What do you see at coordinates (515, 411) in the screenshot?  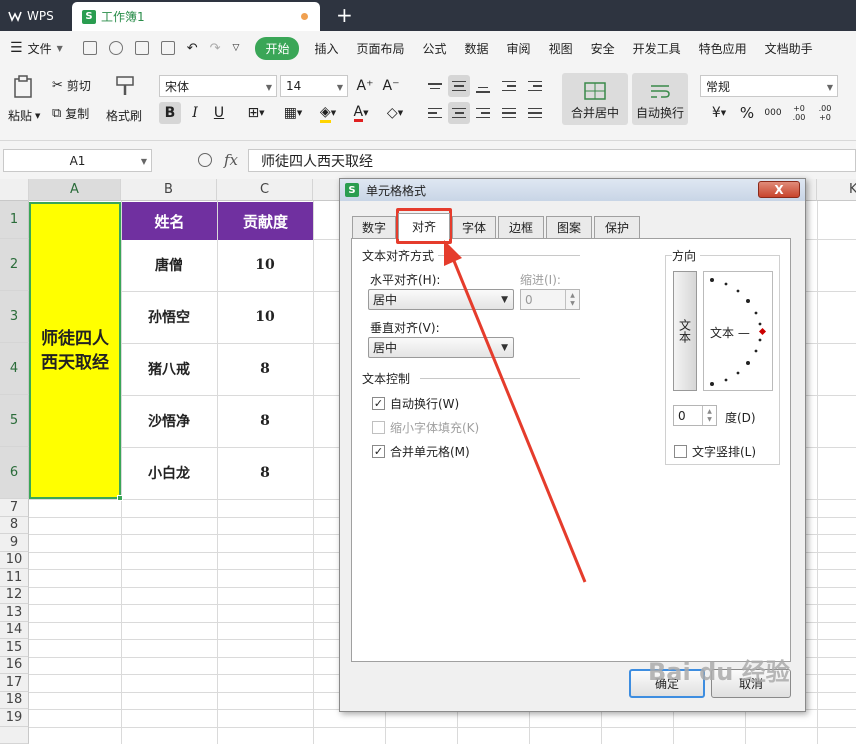 I see `annotation-arrow-icon` at bounding box center [515, 411].